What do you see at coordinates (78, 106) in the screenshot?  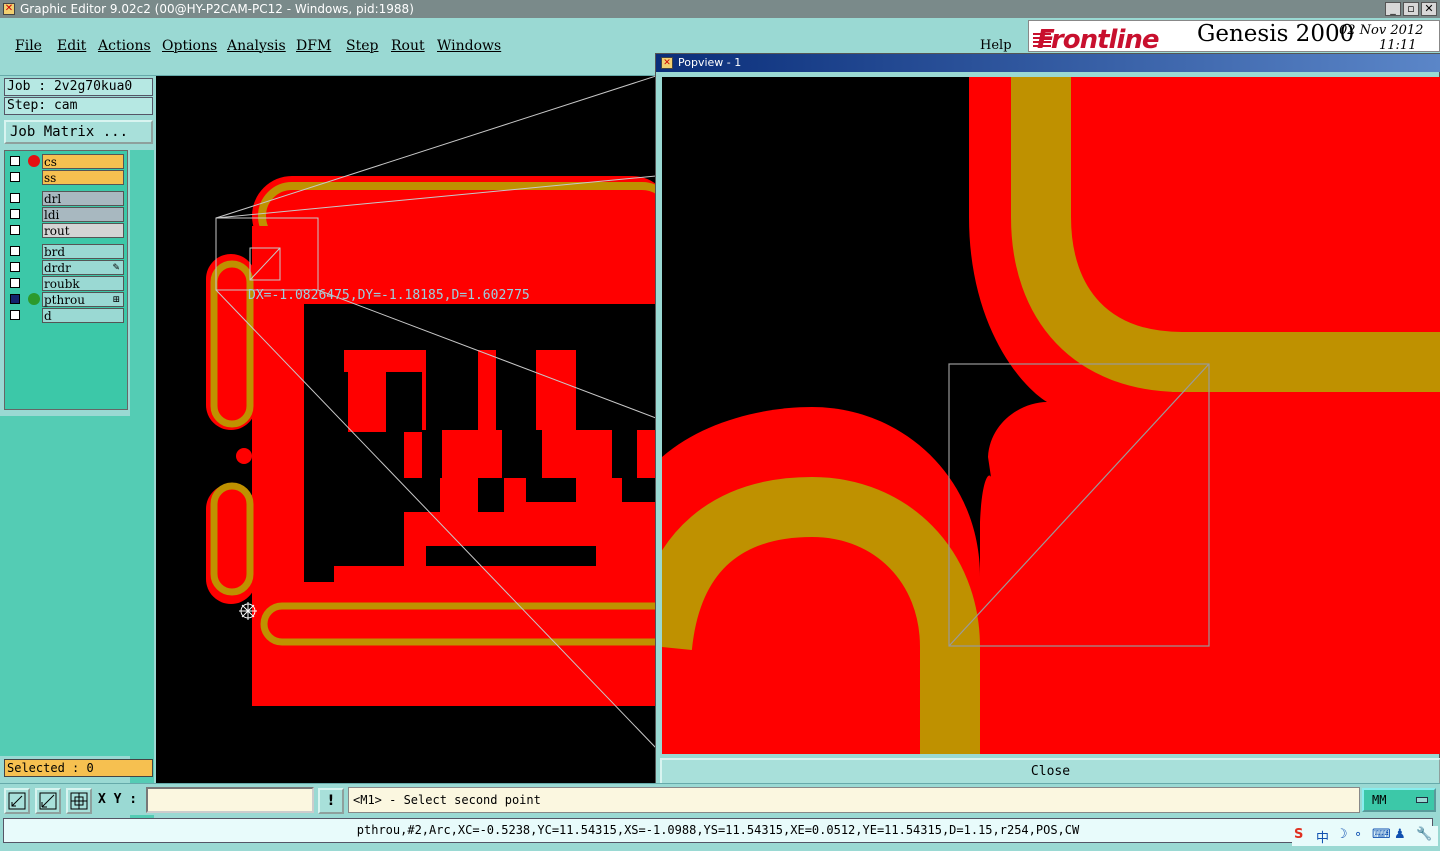 I see `step-name: Step: cam` at bounding box center [78, 106].